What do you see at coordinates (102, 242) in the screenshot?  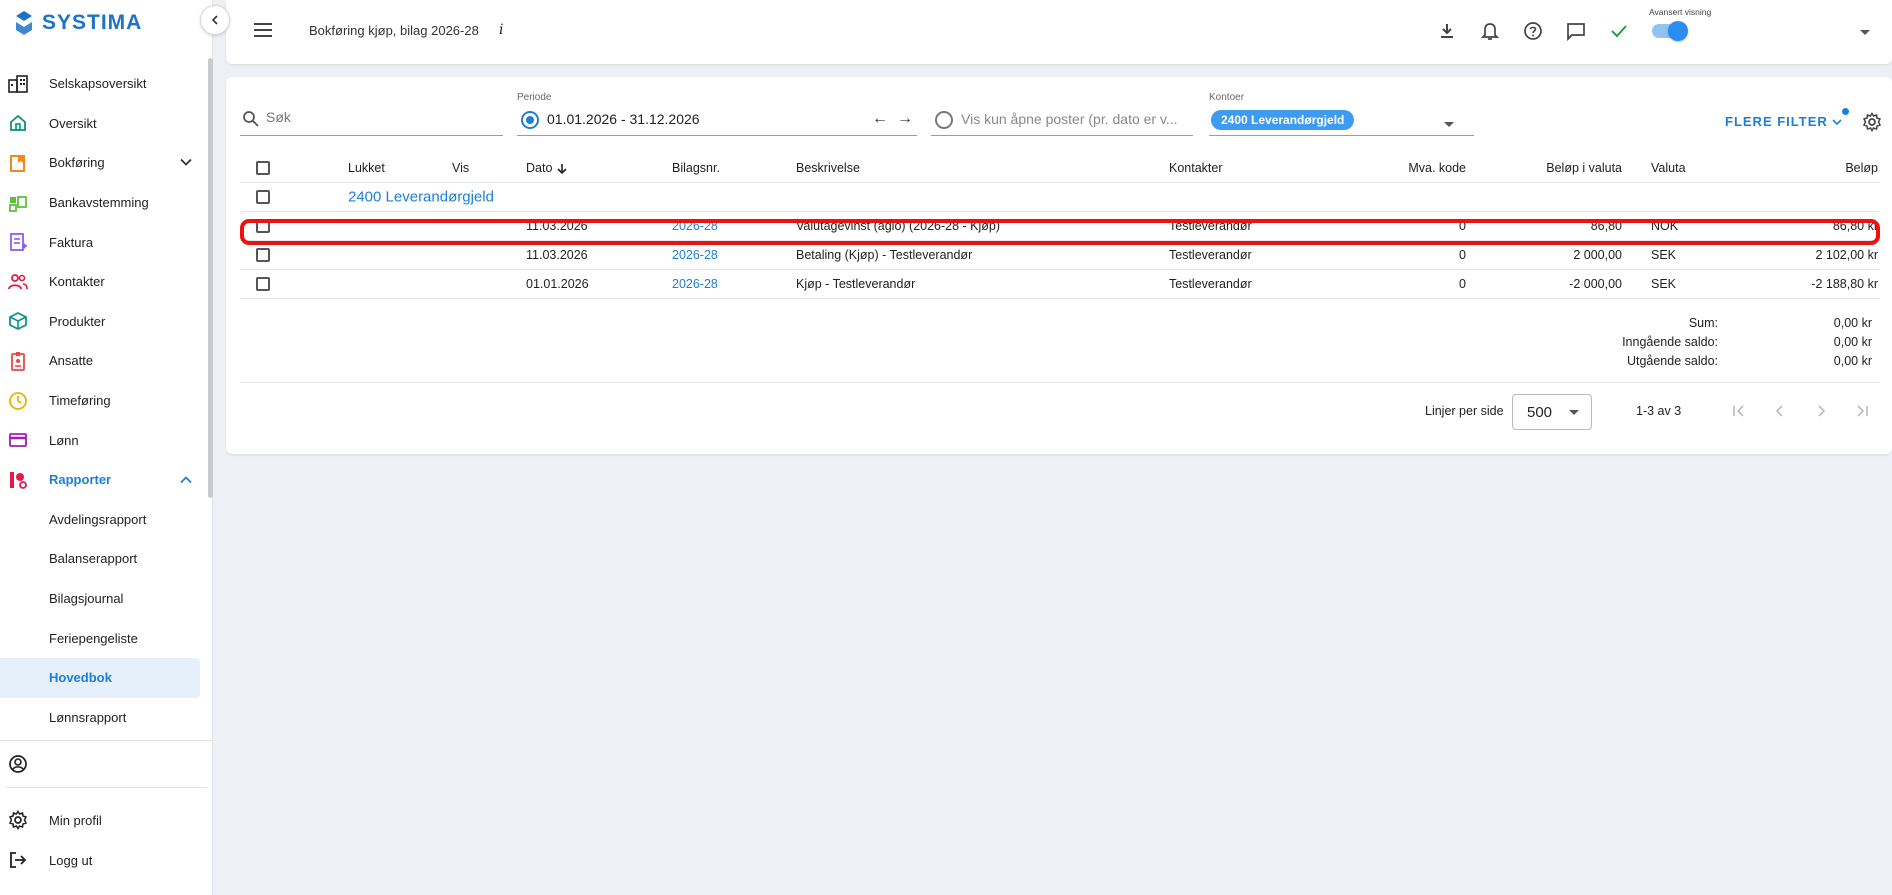 I see `sidebar-item-faktura: Faktura` at bounding box center [102, 242].